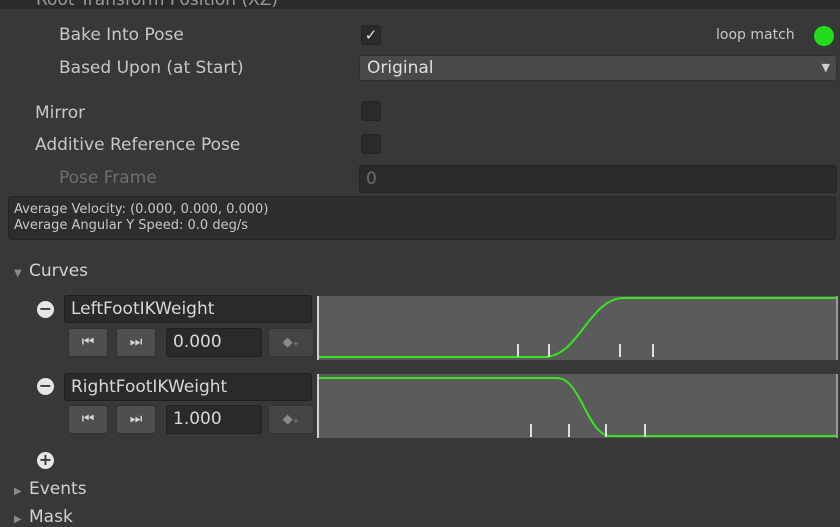 This screenshot has width=840, height=527. I want to click on checkmark-icon: ✓, so click(371, 35).